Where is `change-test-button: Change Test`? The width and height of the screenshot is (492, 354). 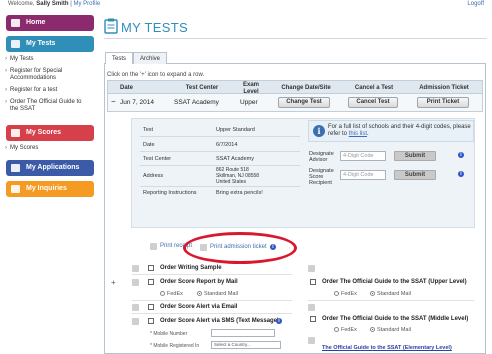
change-test-button: Change Test is located at coordinates (304, 102).